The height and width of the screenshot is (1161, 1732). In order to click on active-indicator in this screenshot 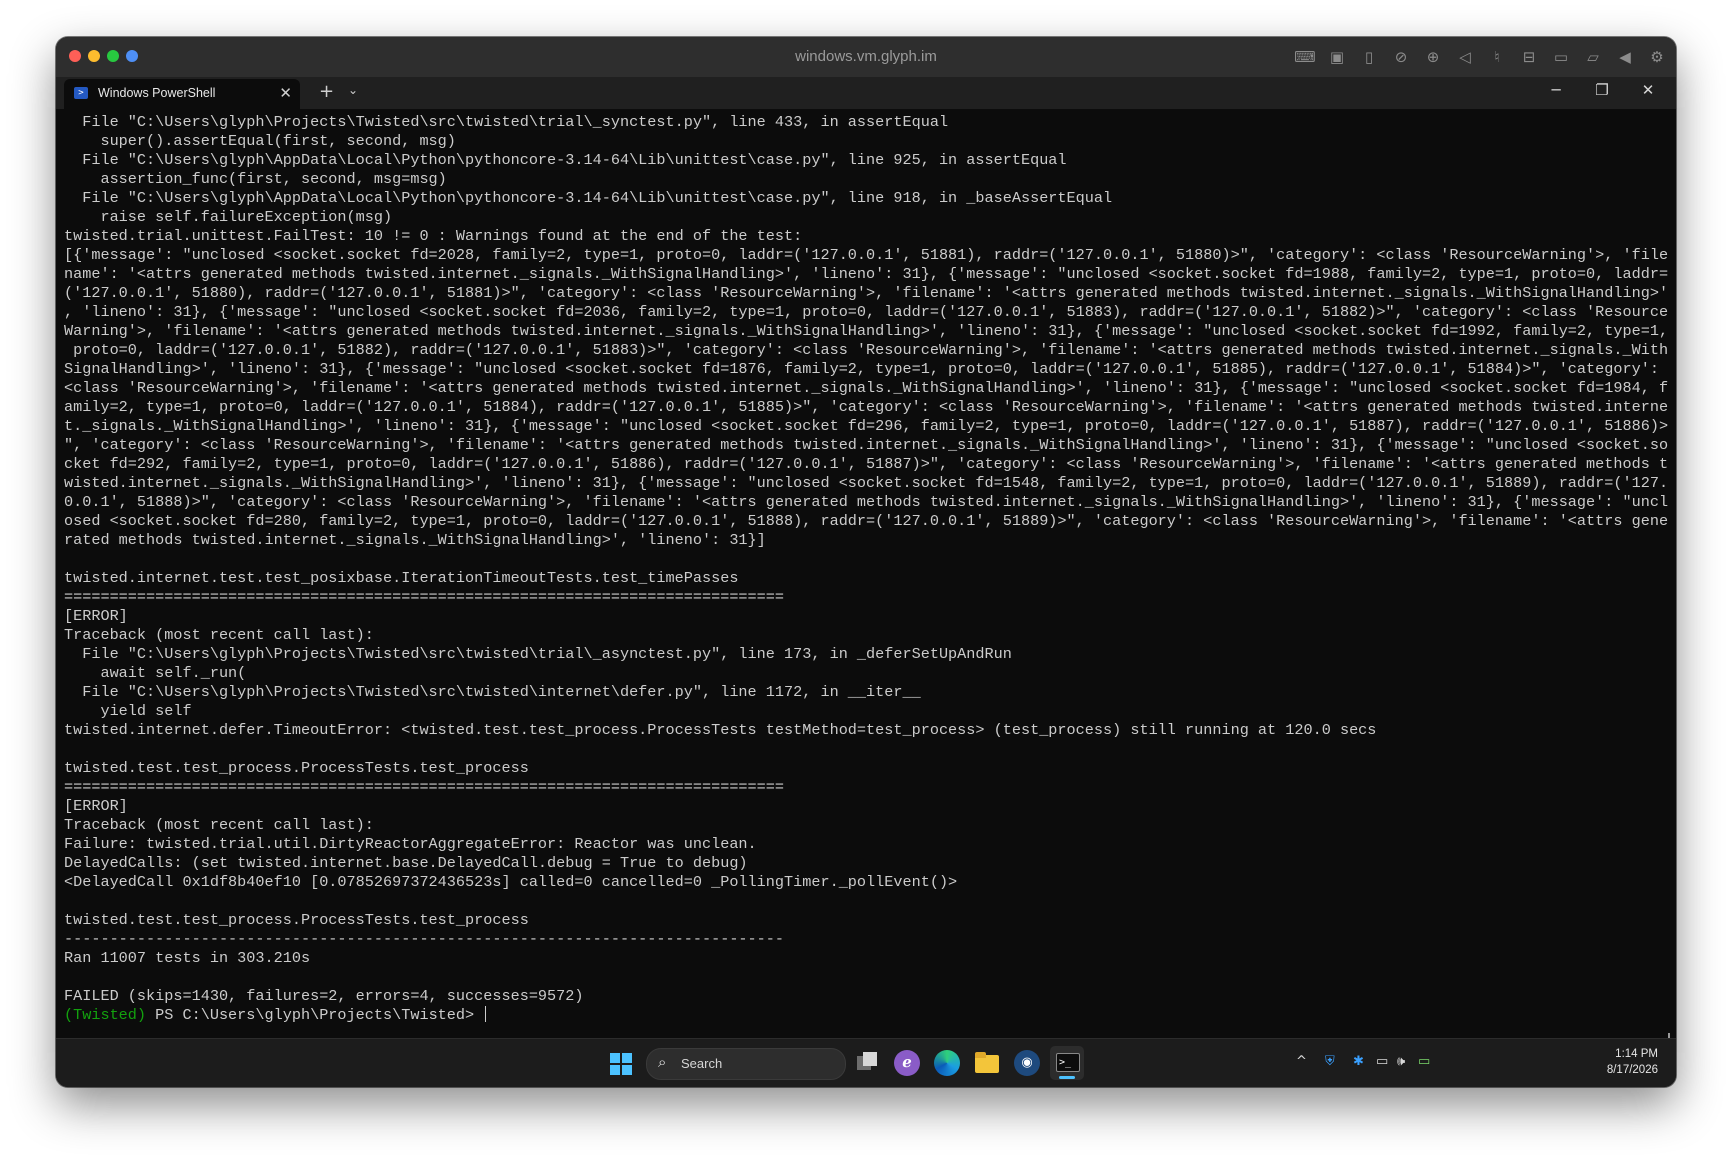, I will do `click(1067, 1077)`.